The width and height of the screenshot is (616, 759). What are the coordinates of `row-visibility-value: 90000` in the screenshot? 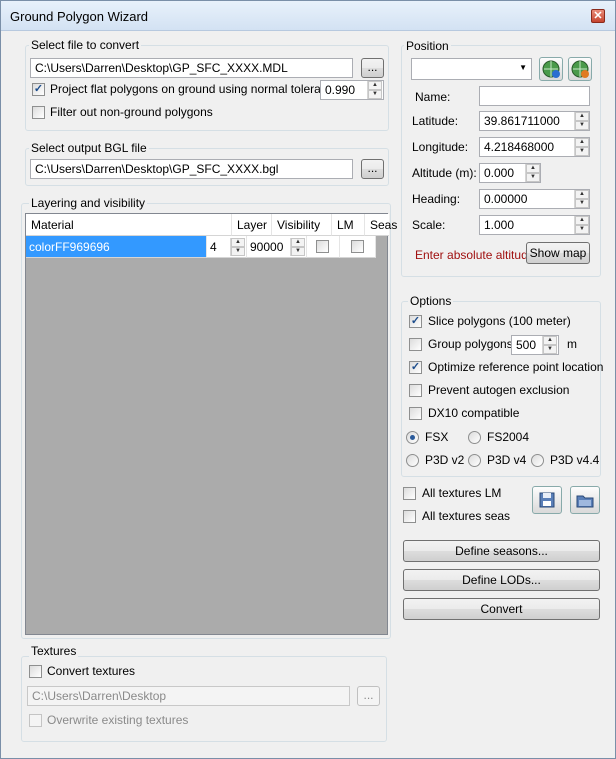 It's located at (267, 247).